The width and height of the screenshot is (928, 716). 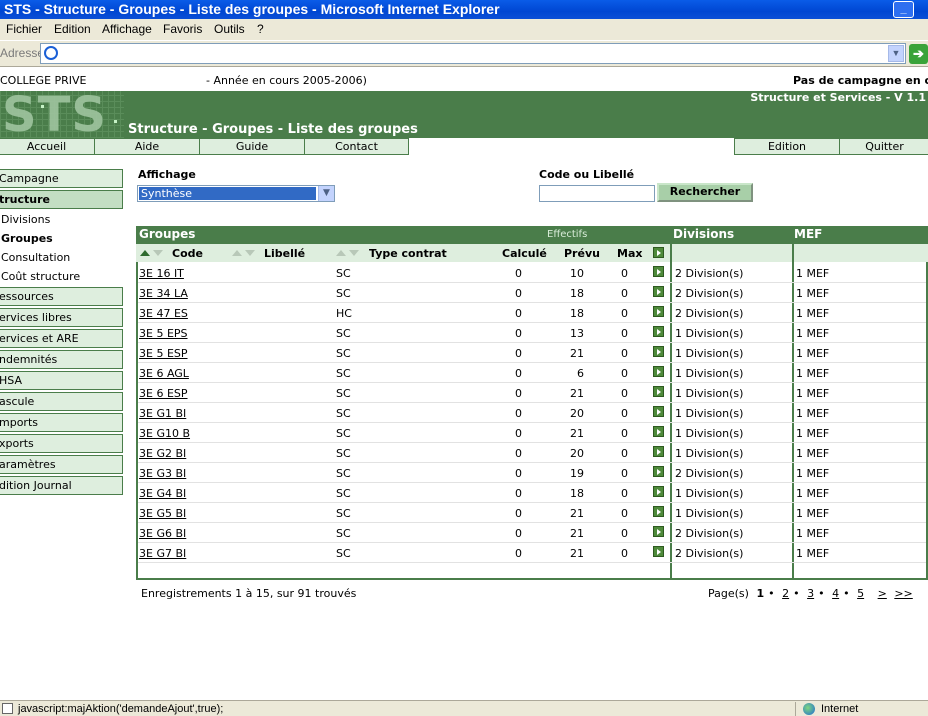 I want to click on page-link: 5, so click(x=860, y=593).